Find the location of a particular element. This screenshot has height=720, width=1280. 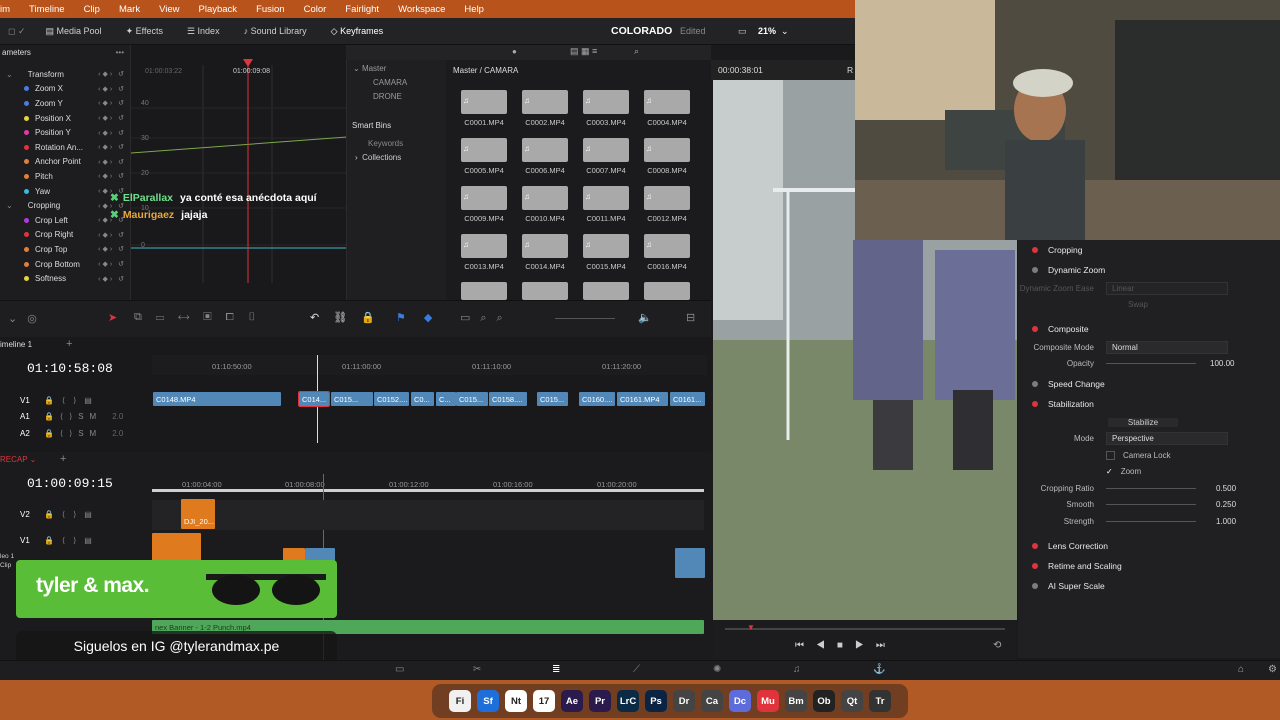

dock-app-icon: Dc is located at coordinates (740, 701).